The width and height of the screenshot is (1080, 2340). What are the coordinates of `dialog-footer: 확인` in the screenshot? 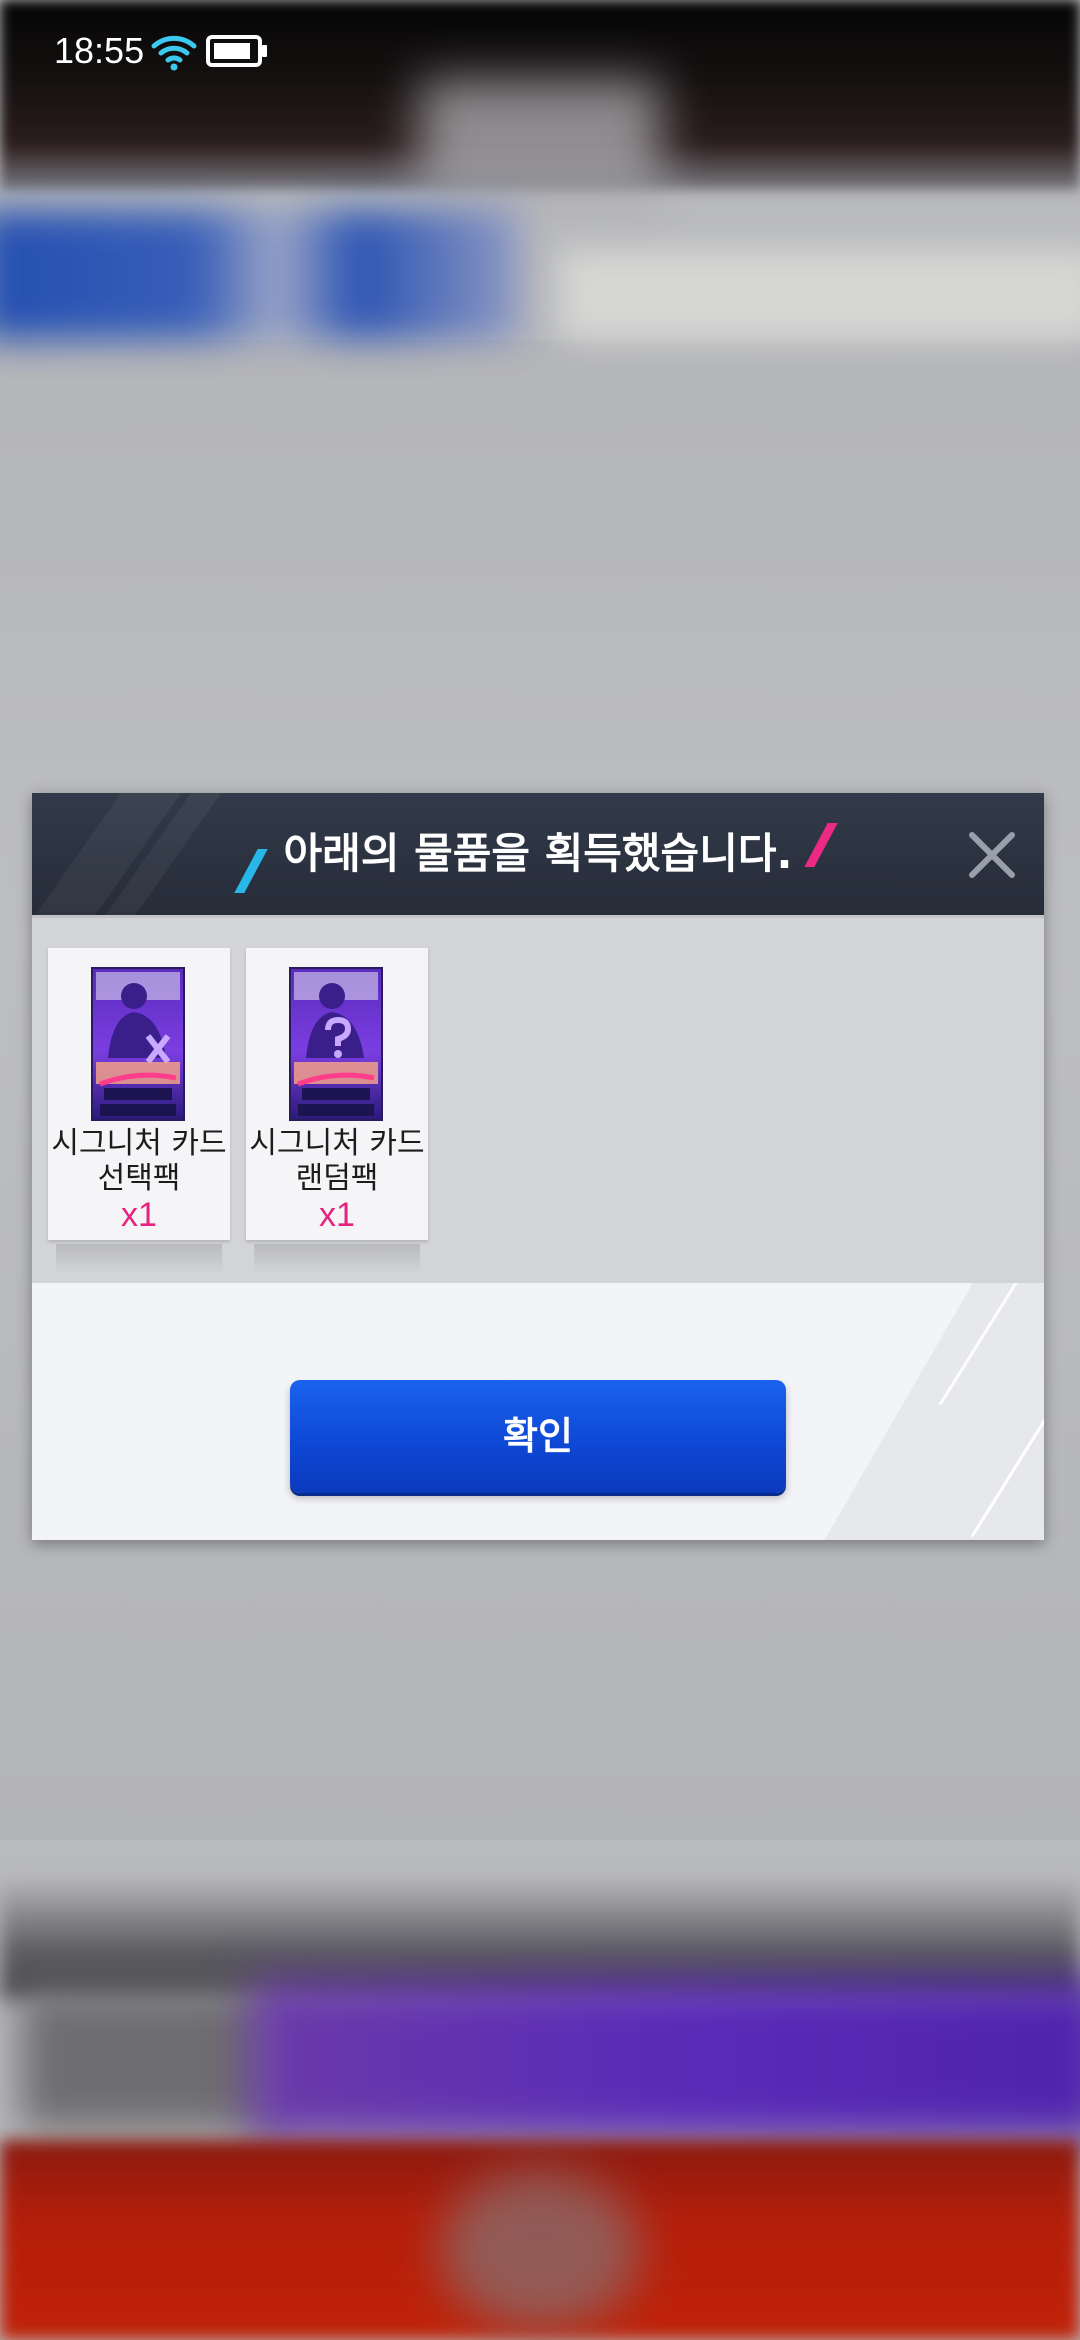 It's located at (538, 1411).